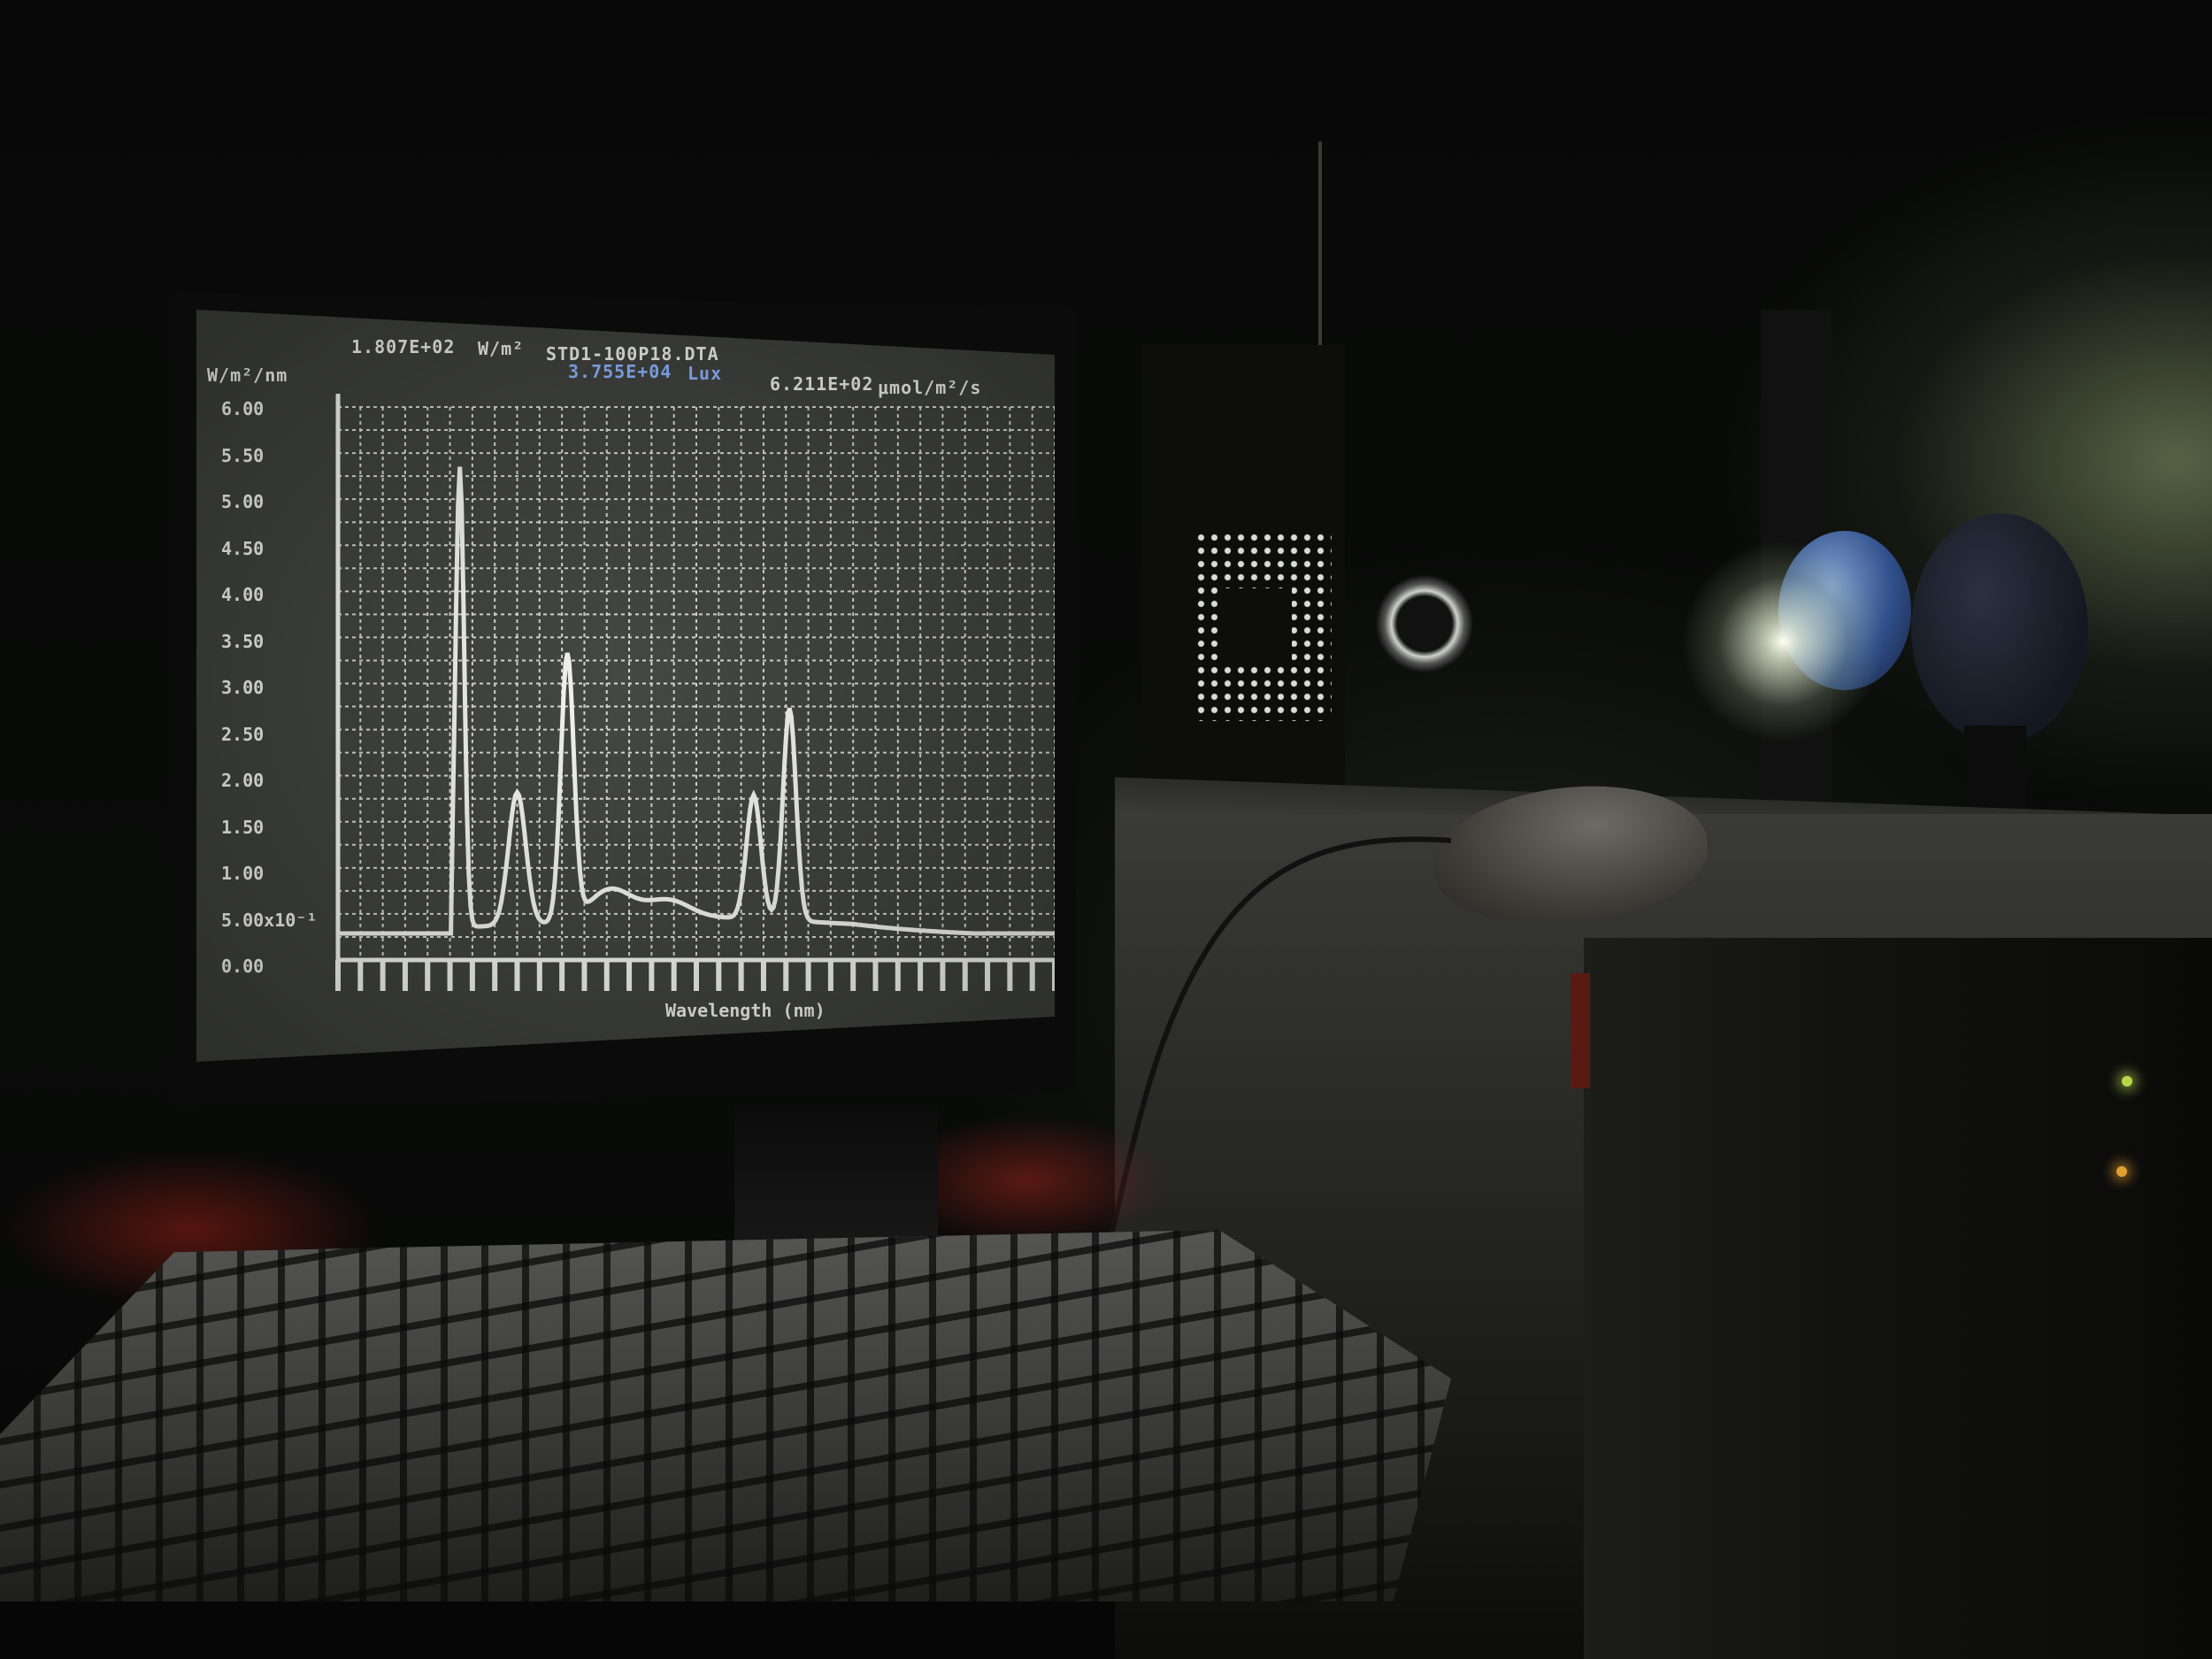 The height and width of the screenshot is (1659, 2212). I want to click on y-tick-label: 4.00, so click(243, 595).